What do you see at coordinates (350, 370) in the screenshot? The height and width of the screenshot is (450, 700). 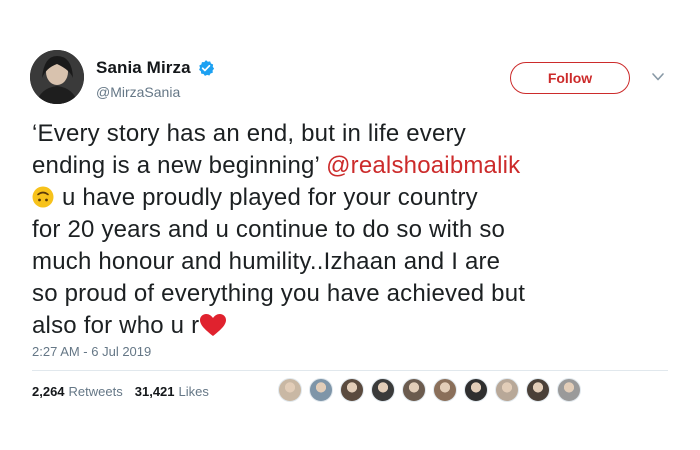 I see `divider` at bounding box center [350, 370].